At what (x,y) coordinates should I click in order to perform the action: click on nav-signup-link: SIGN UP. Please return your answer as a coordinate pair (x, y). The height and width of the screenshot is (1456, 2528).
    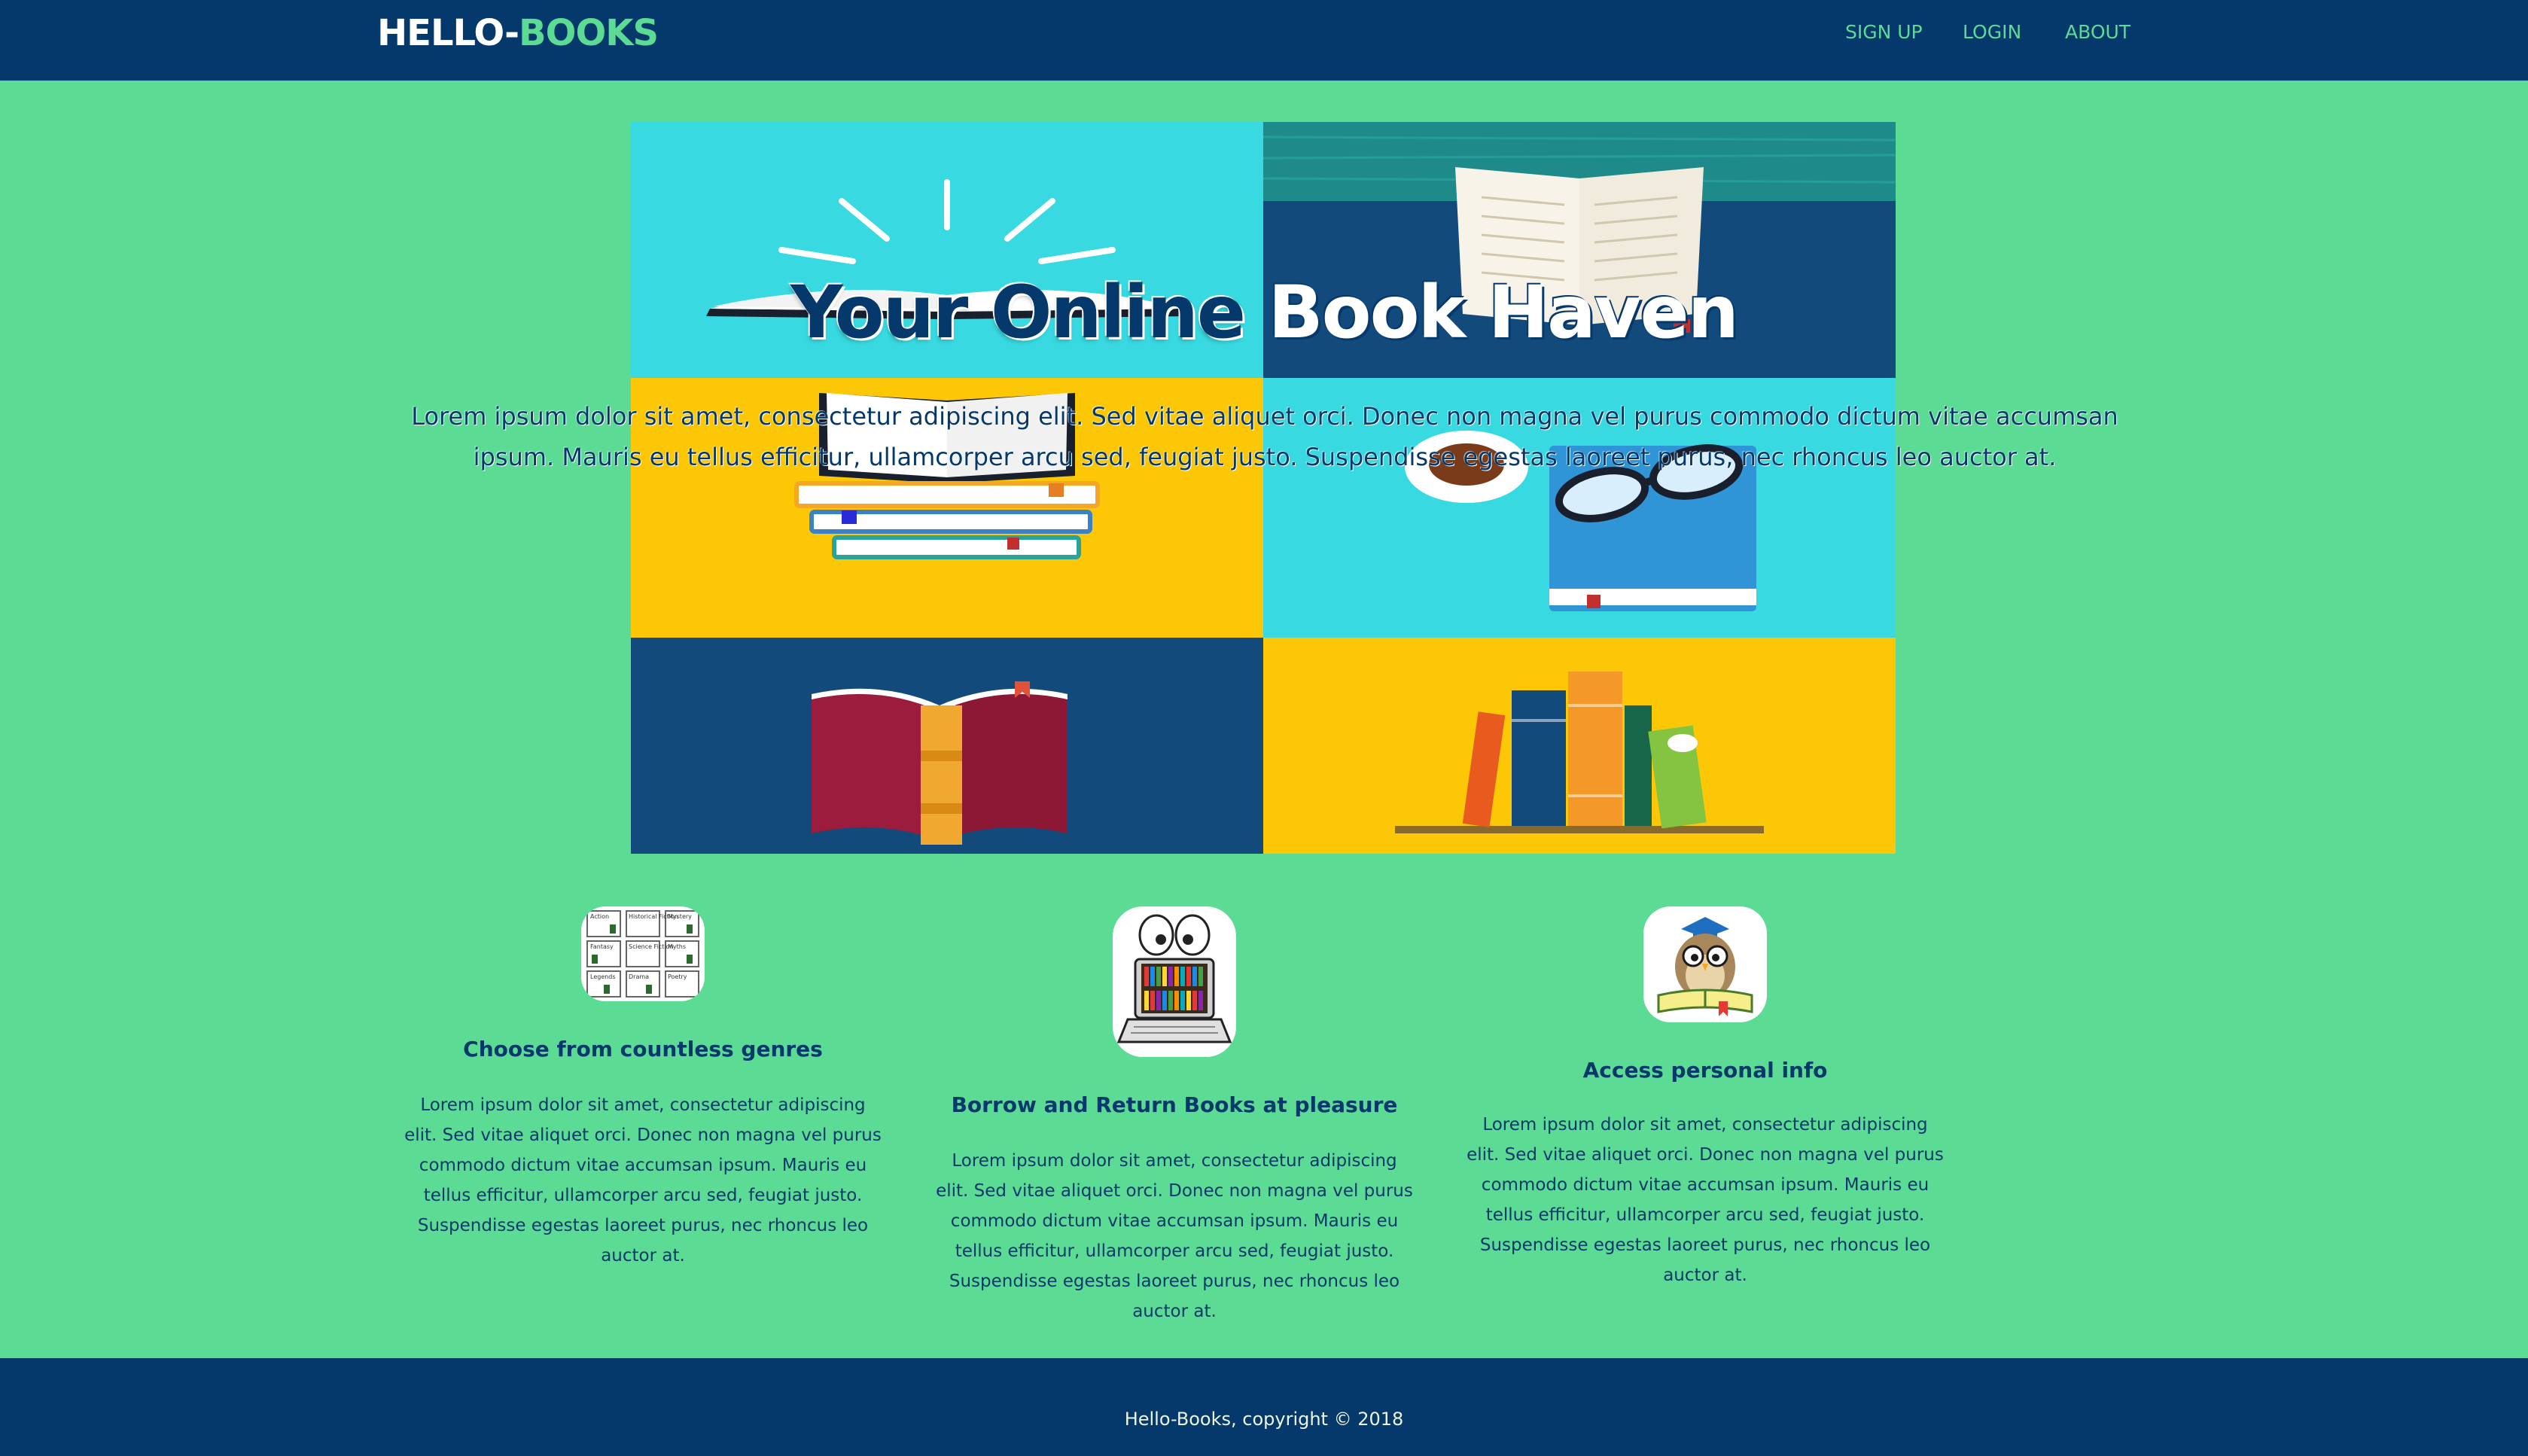
    Looking at the image, I should click on (1884, 32).